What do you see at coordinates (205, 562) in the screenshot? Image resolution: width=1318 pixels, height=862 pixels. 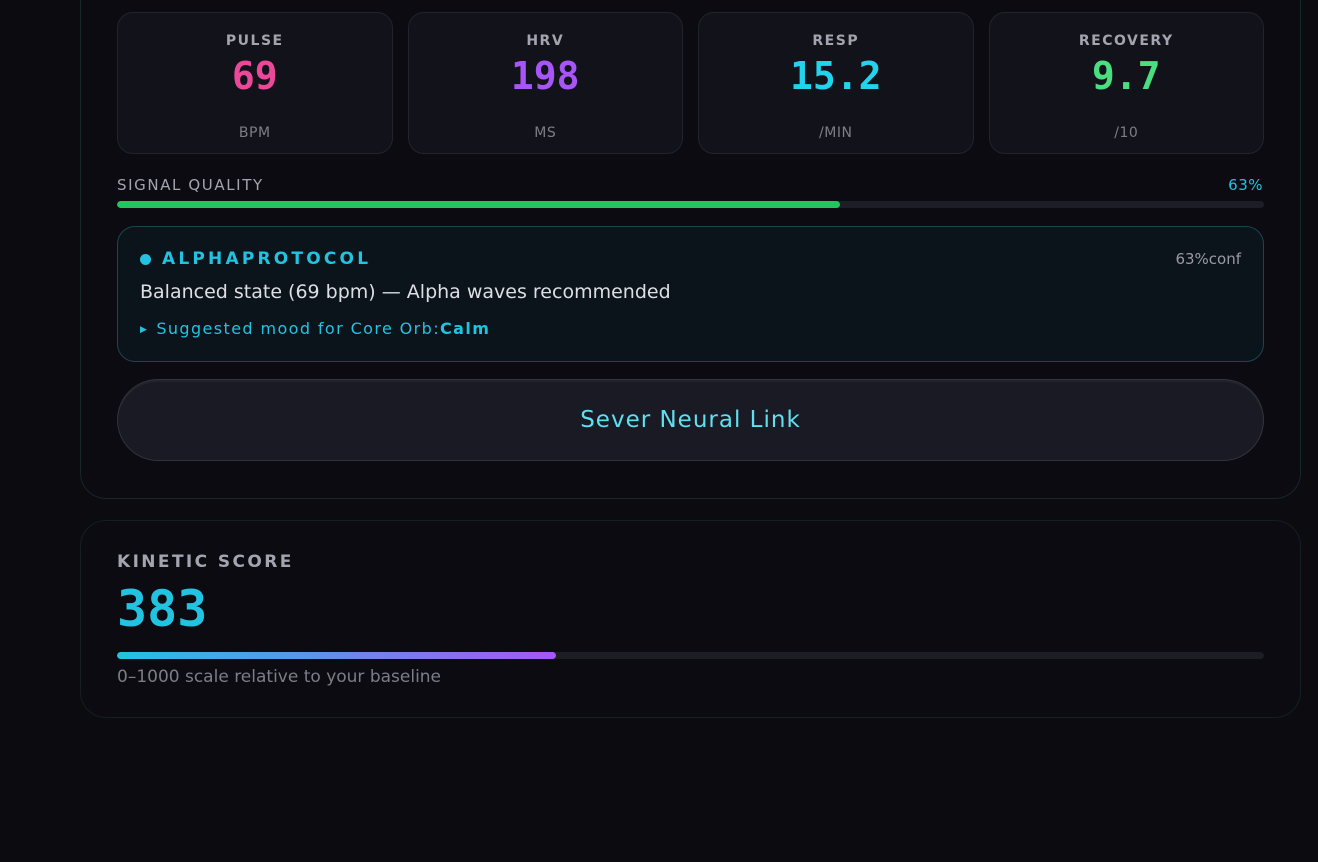 I see `kinetic-score-label: KINETIC SCORE` at bounding box center [205, 562].